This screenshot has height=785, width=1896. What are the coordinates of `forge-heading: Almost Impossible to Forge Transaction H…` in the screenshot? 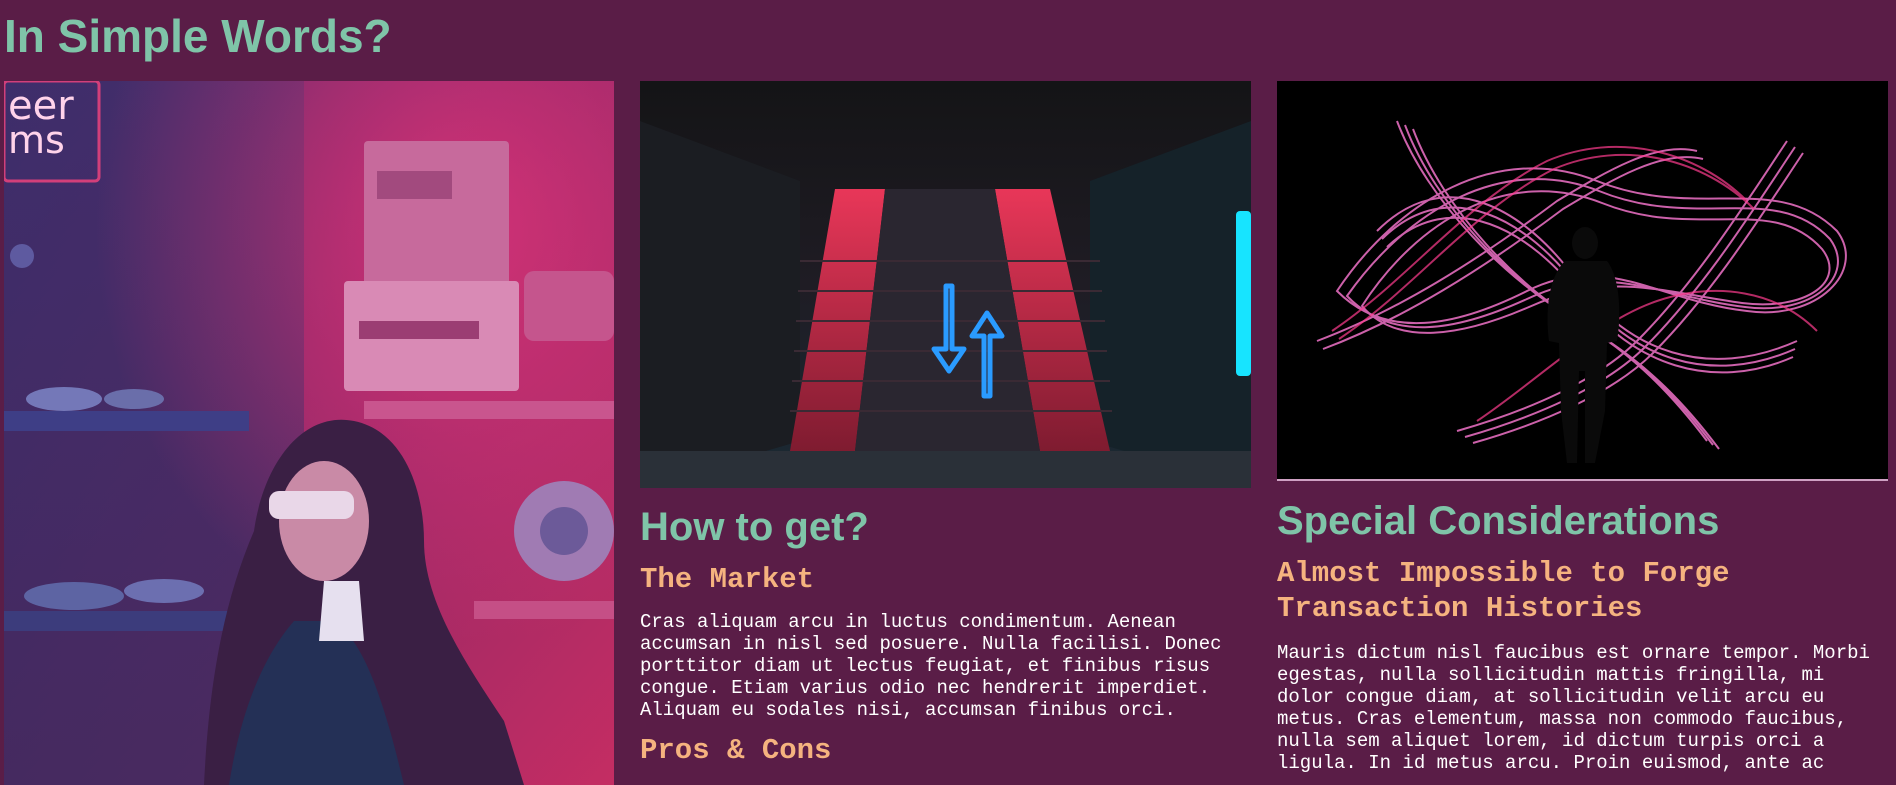 It's located at (1503, 591).